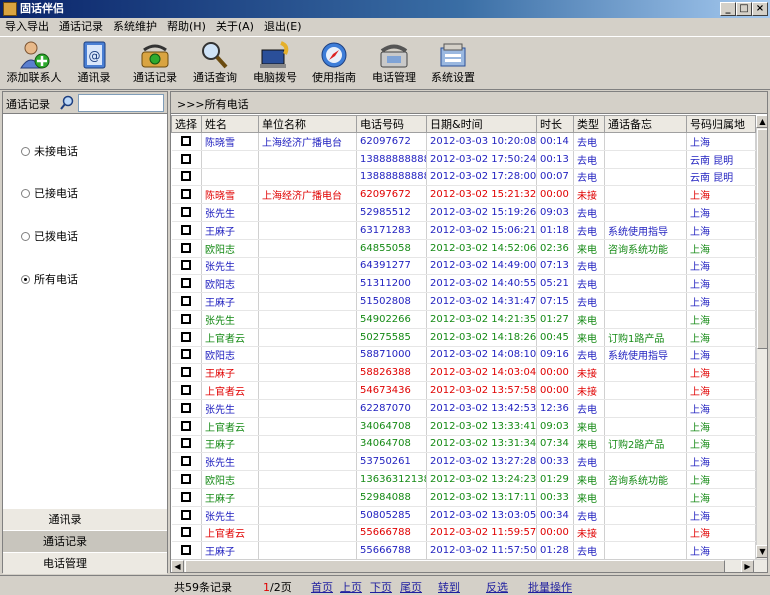  What do you see at coordinates (135, 27) in the screenshot?
I see `menu-system: 系统维护` at bounding box center [135, 27].